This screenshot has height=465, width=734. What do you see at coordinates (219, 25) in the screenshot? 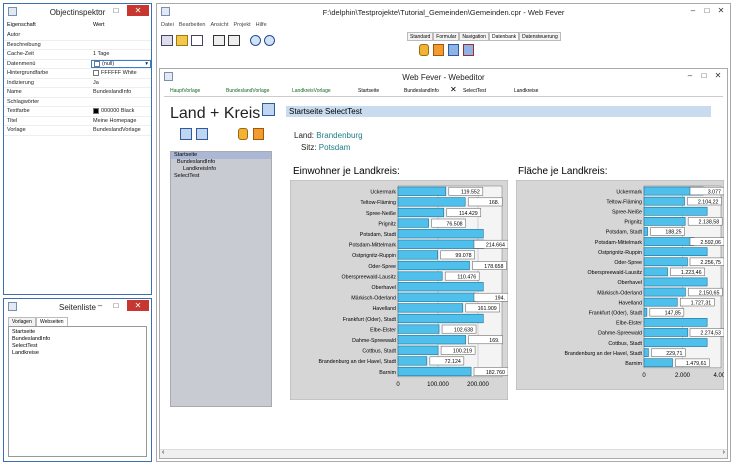
I see `menu-ansicht: Ansicht` at bounding box center [219, 25].